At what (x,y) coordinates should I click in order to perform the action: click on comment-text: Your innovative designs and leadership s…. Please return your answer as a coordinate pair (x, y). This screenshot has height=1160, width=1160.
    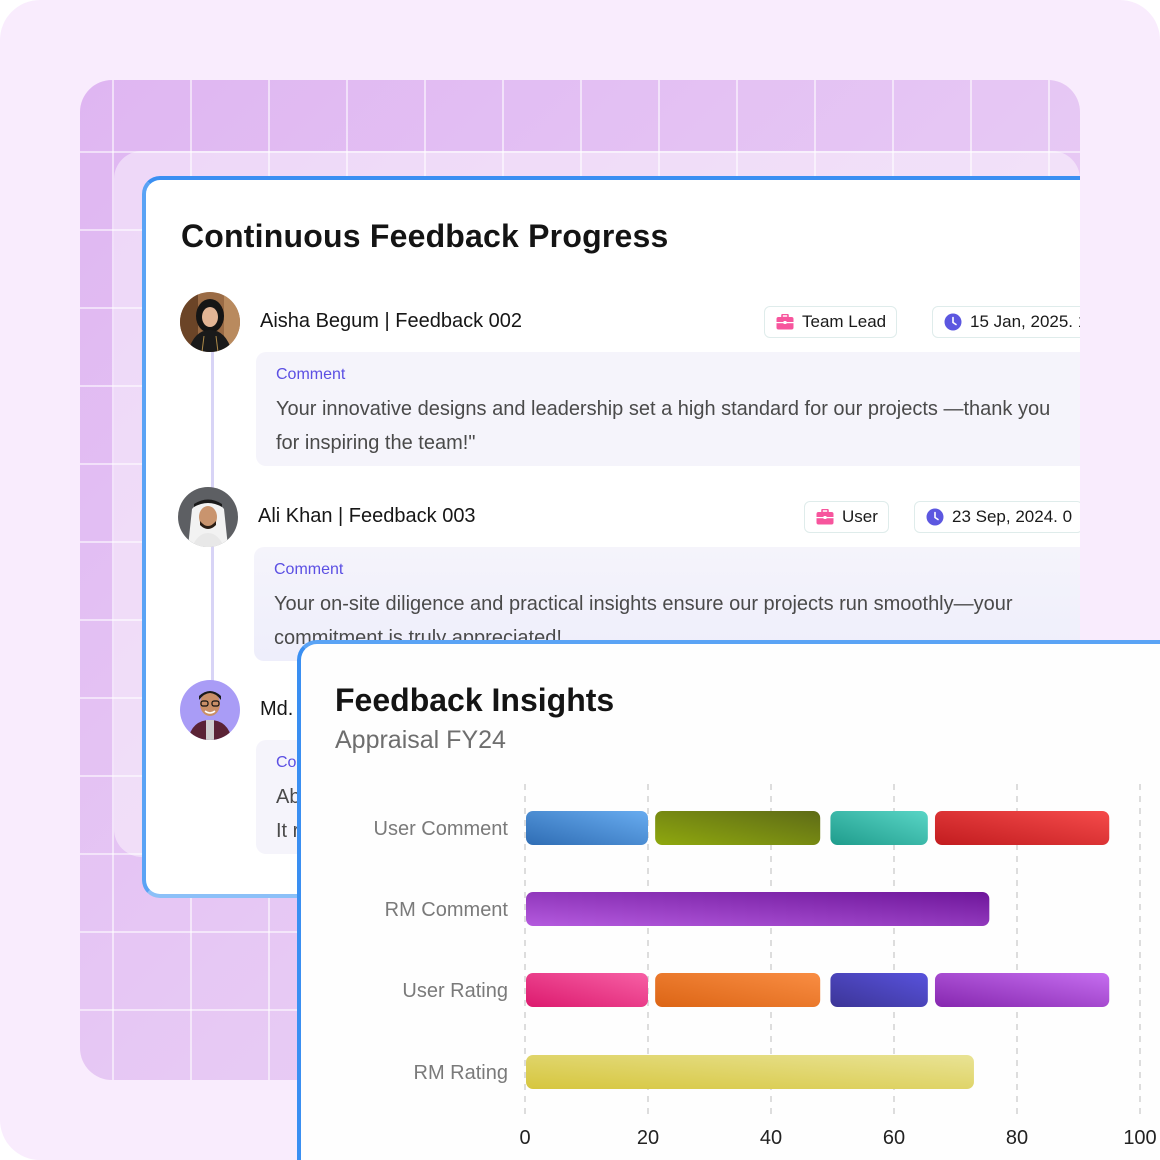
    Looking at the image, I should click on (663, 426).